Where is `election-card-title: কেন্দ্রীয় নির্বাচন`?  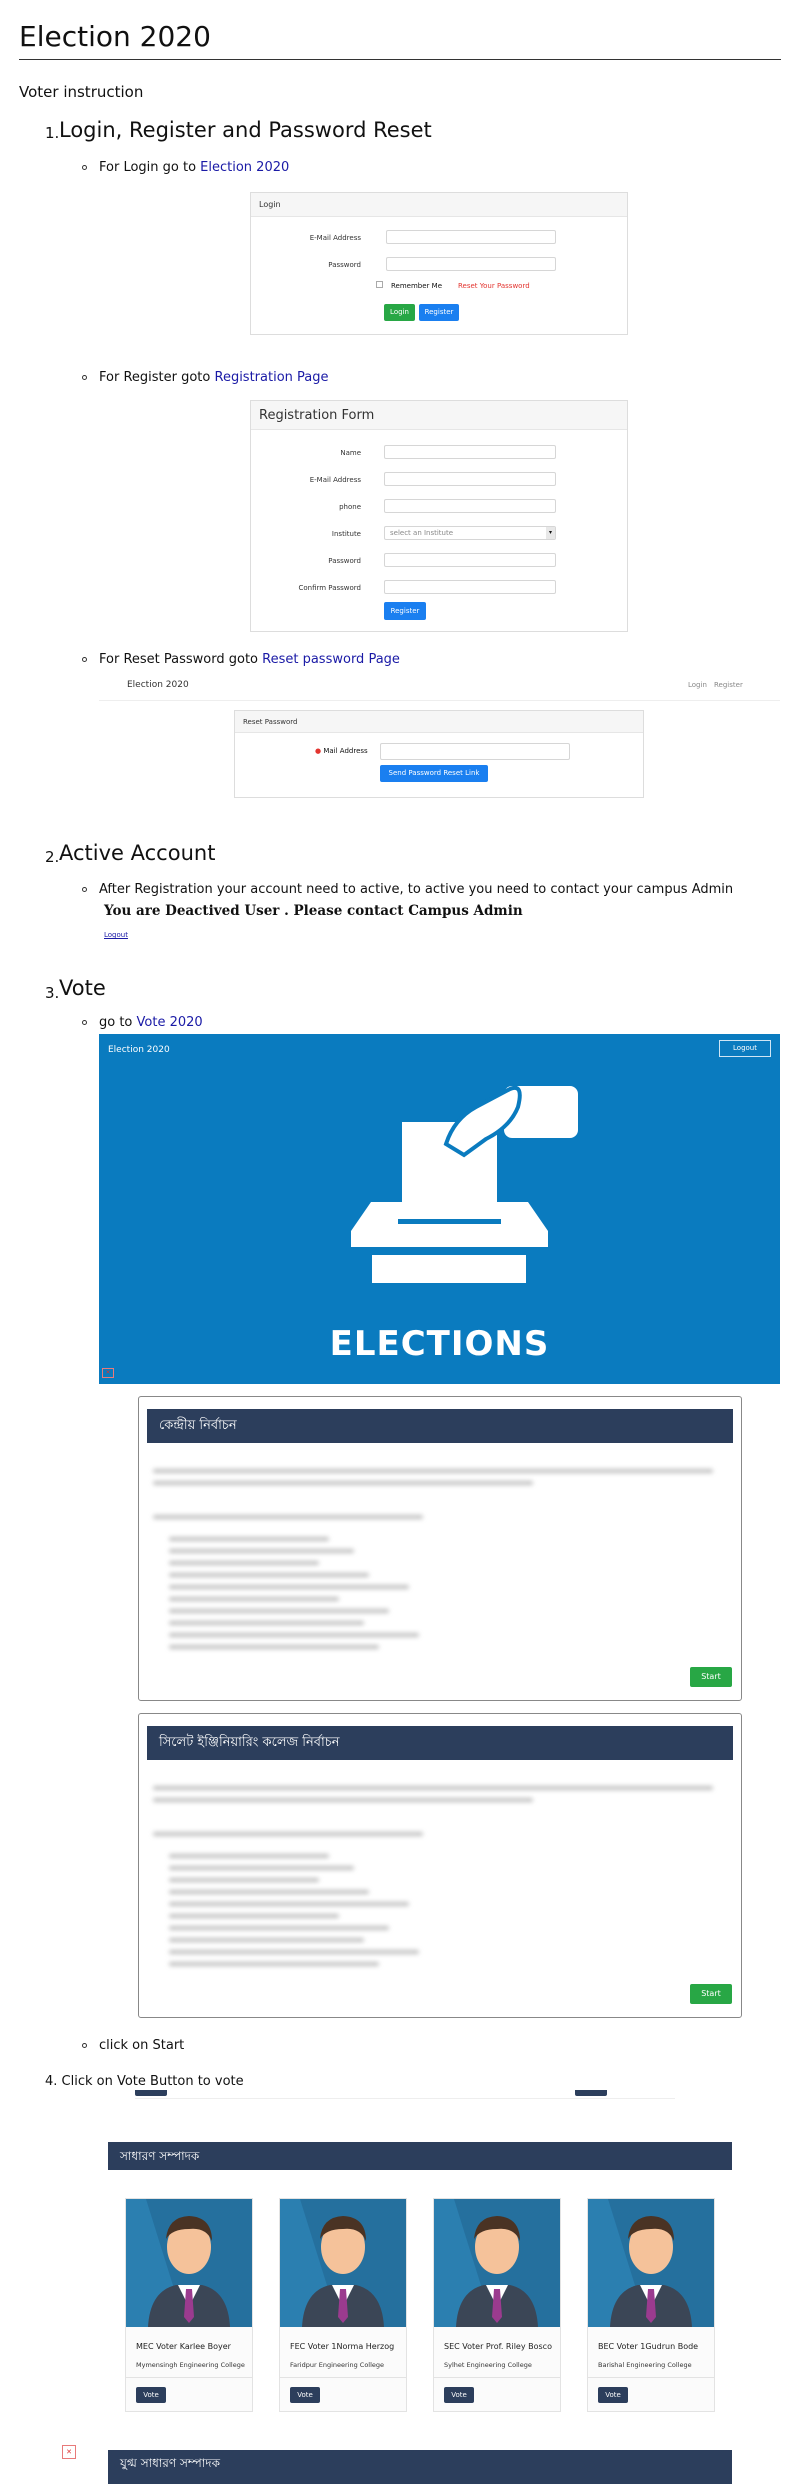 election-card-title: কেন্দ্রীয় নির্বাচন is located at coordinates (440, 1426).